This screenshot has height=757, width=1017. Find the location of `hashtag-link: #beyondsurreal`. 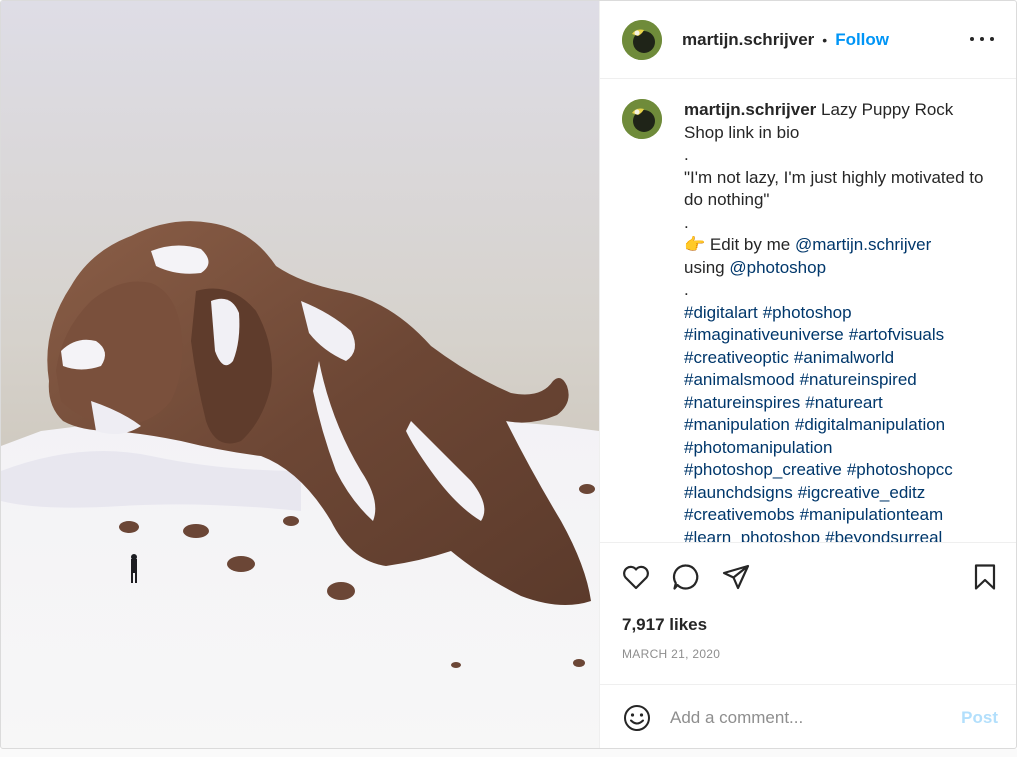

hashtag-link: #beyondsurreal is located at coordinates (883, 535).